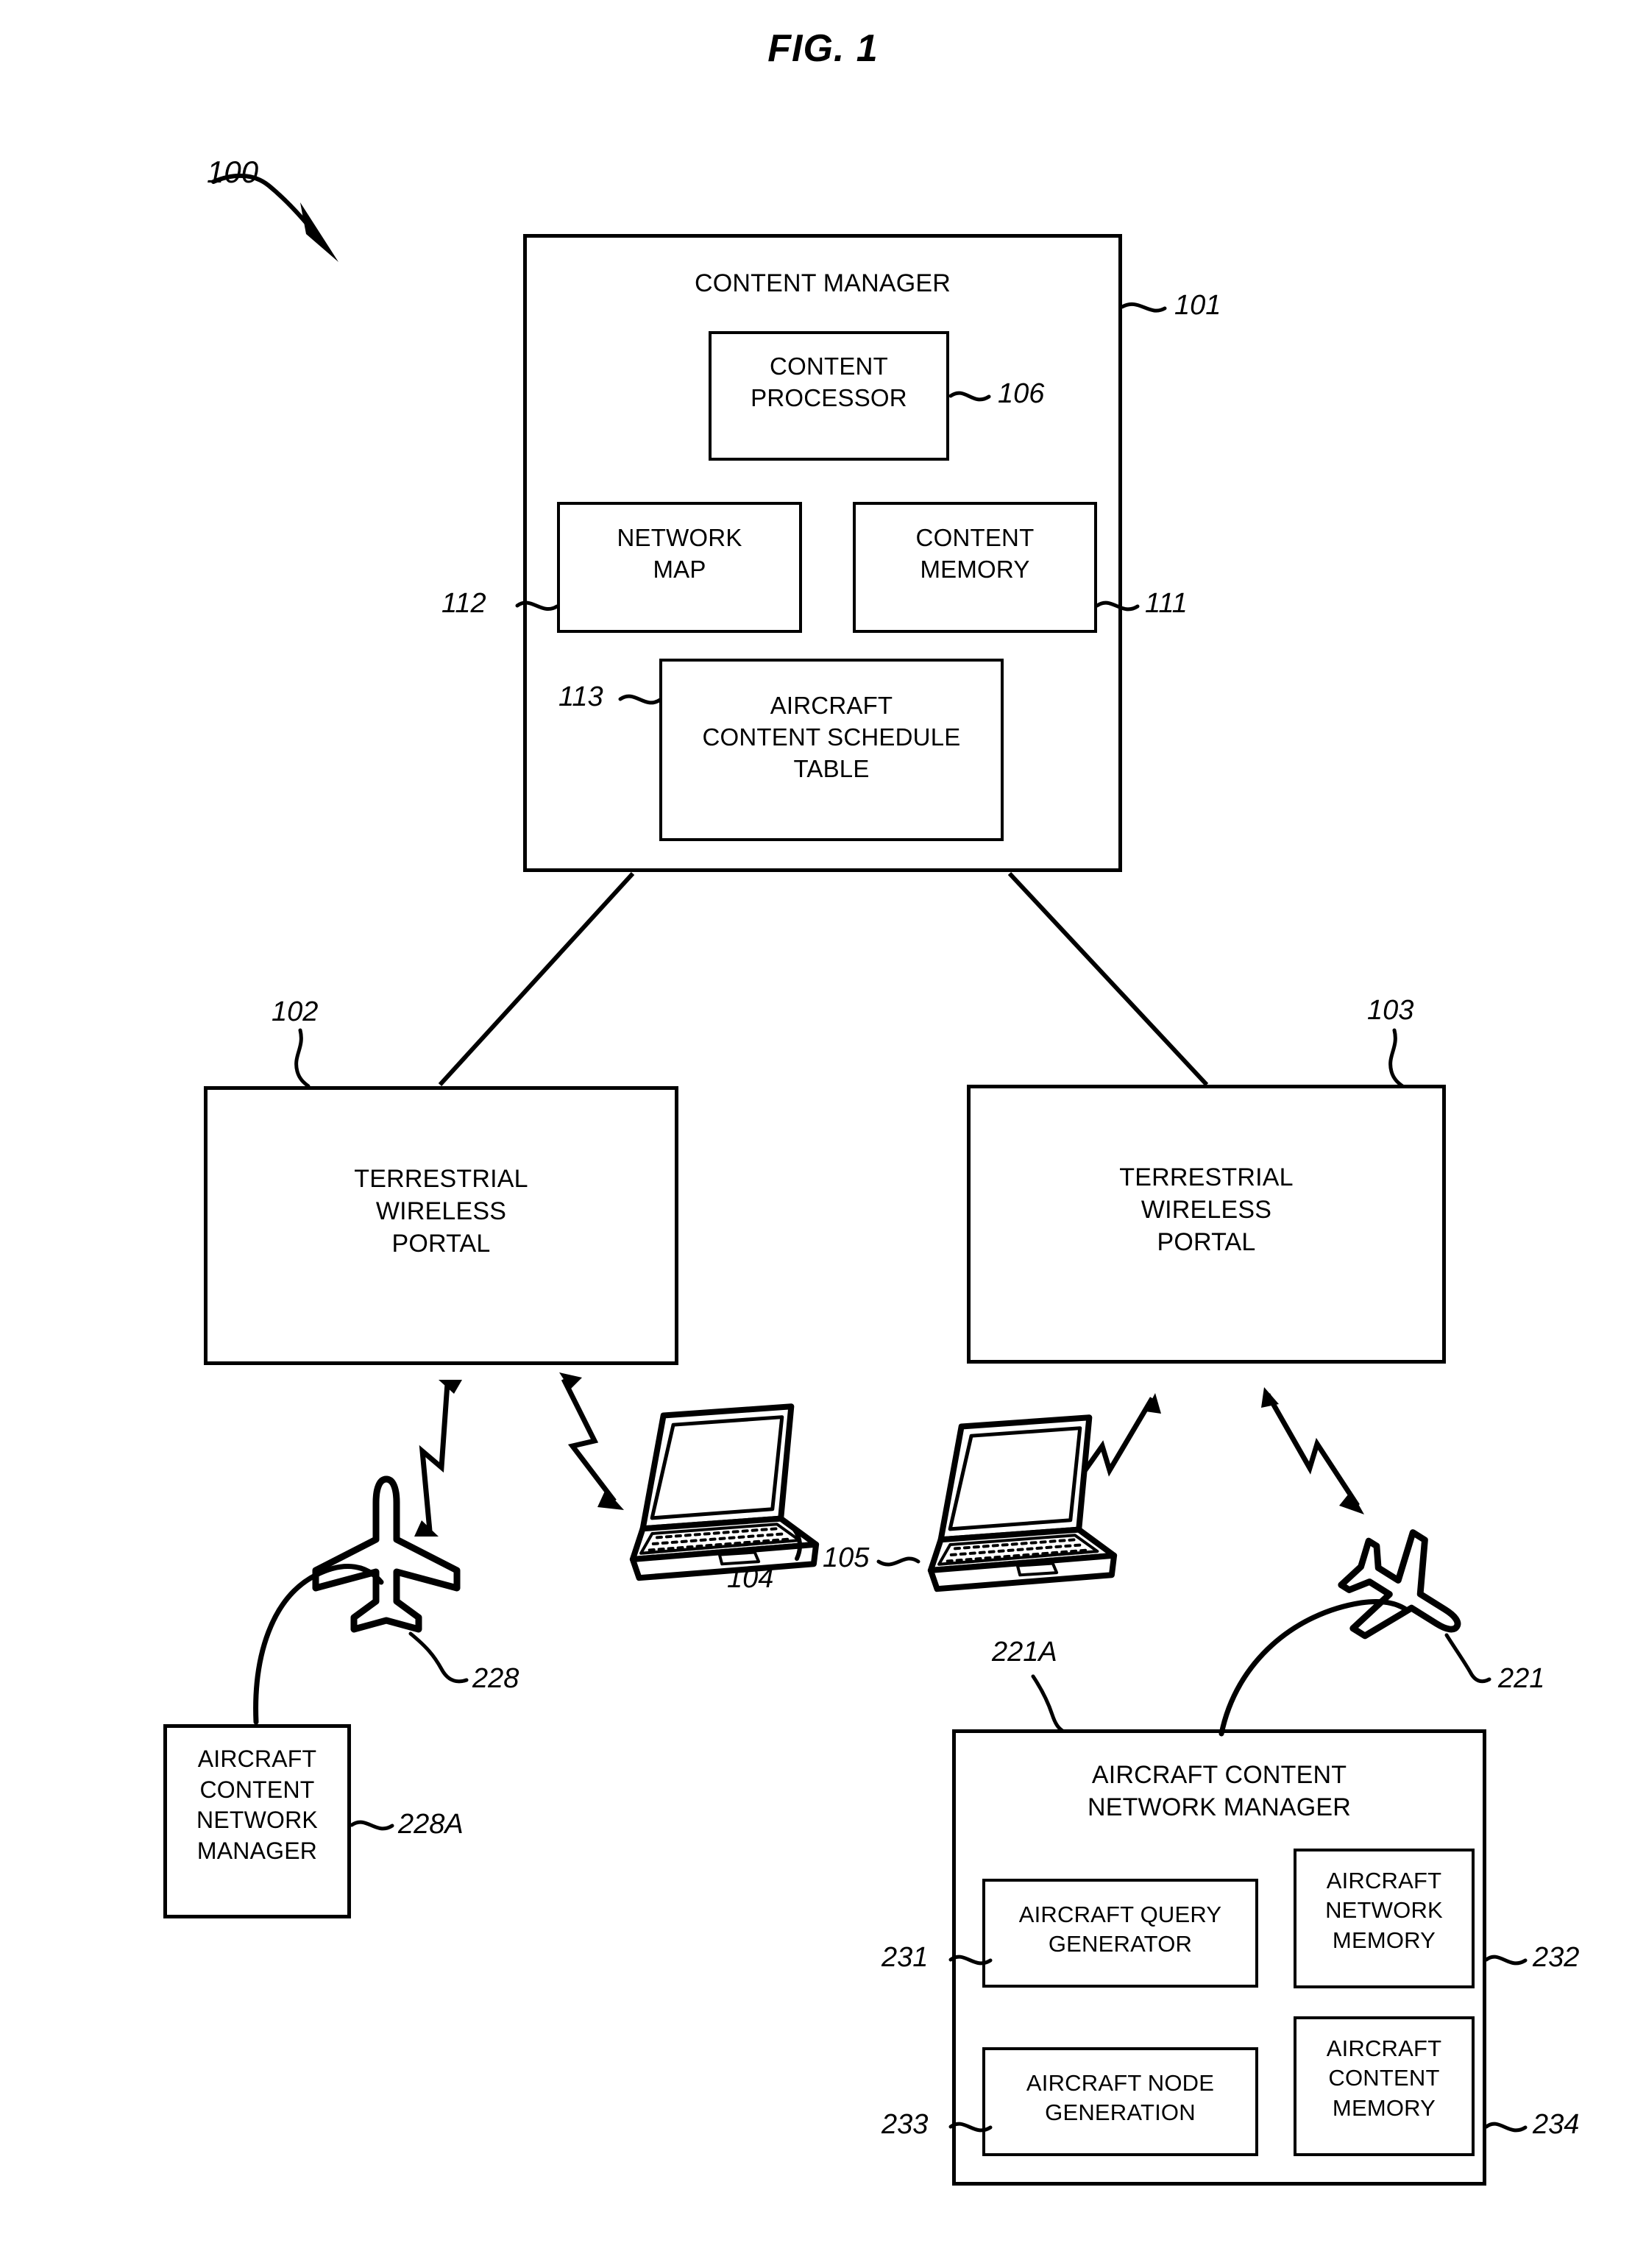  What do you see at coordinates (1312, 1450) in the screenshot?
I see `wireless-link-right-aircraft` at bounding box center [1312, 1450].